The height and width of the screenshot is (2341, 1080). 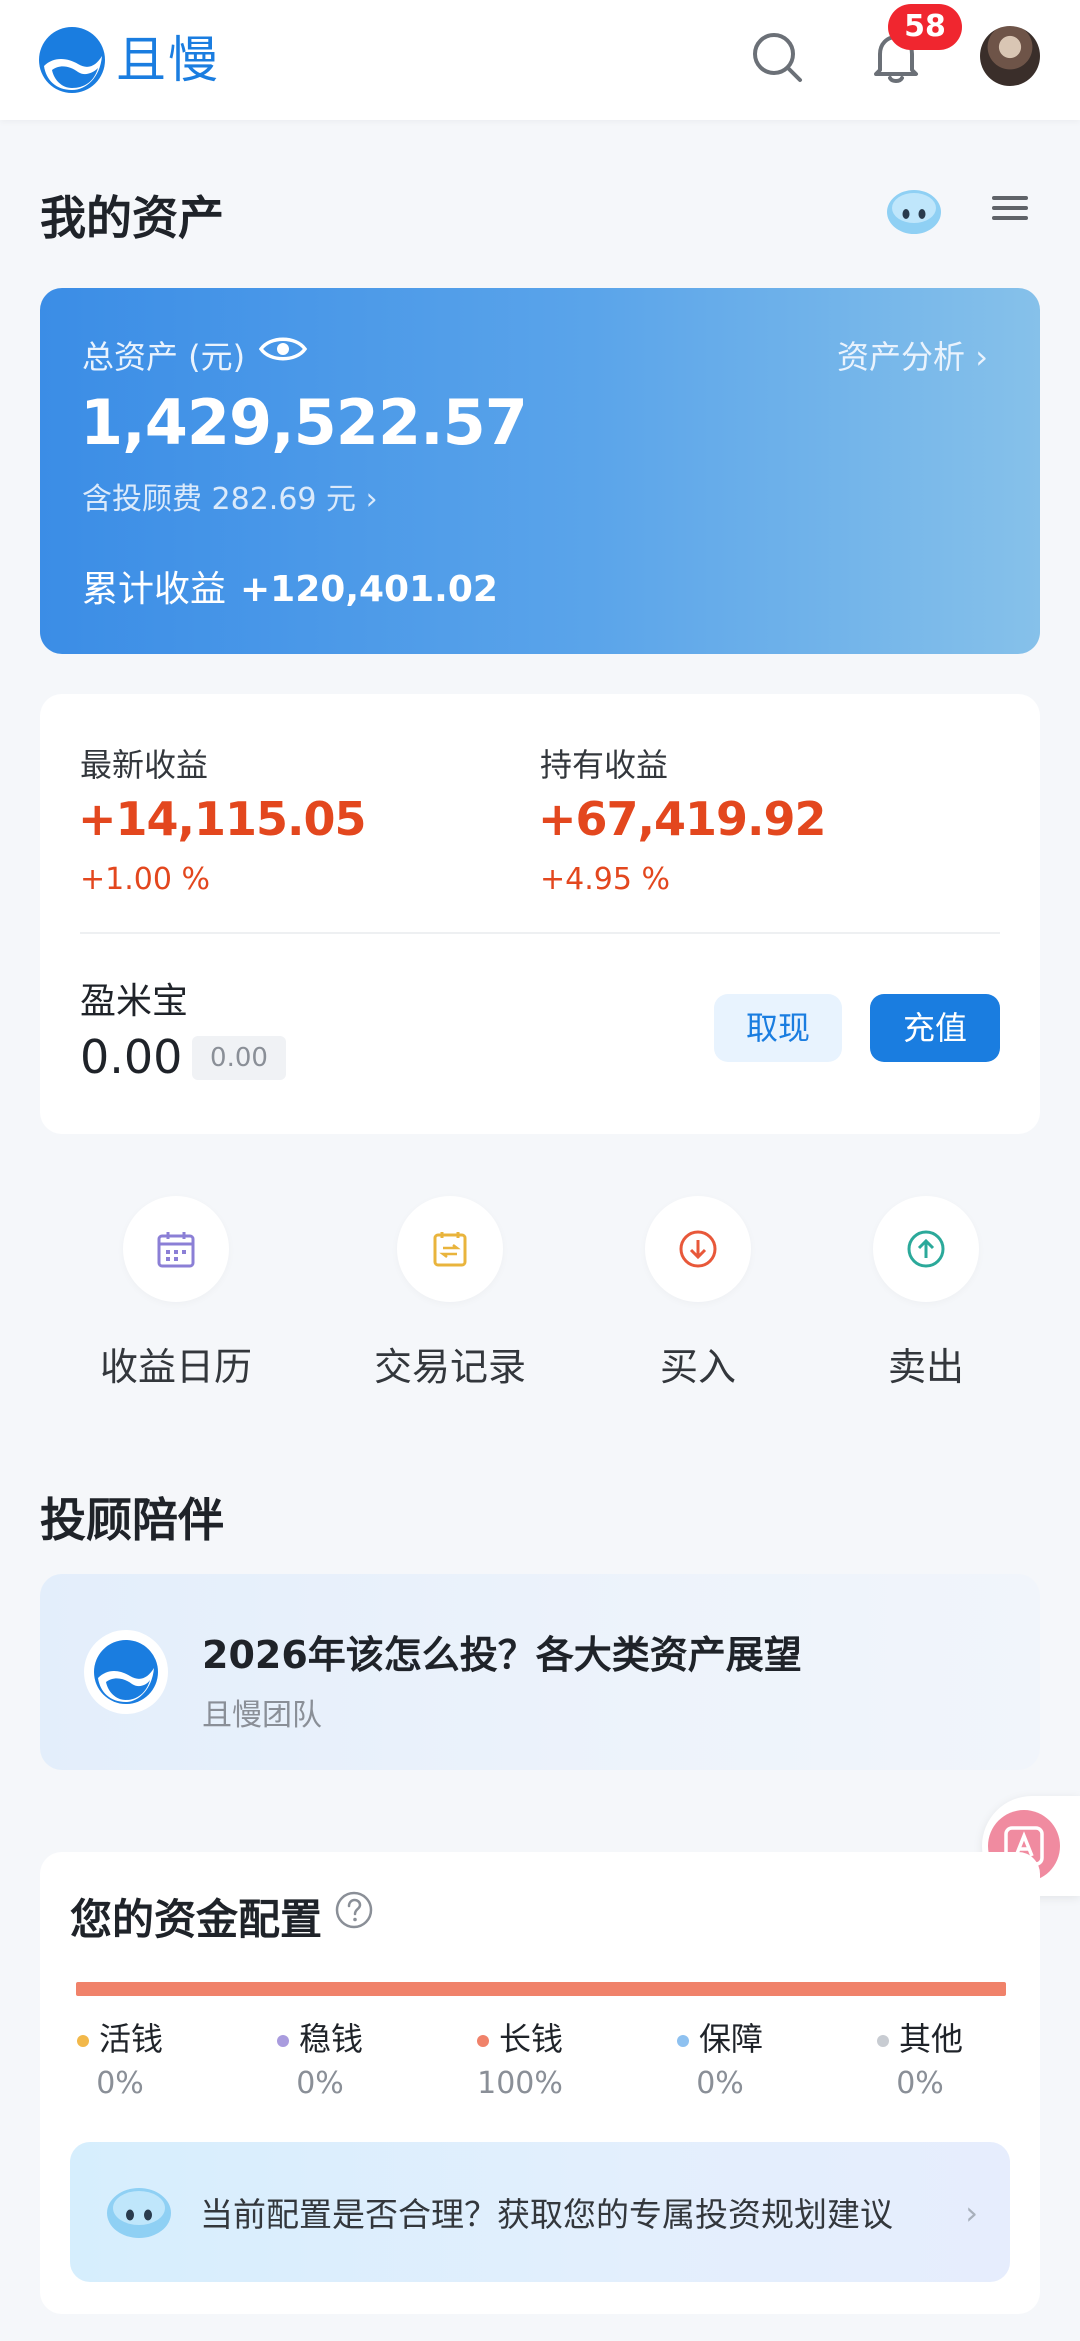 I want to click on upload-arrow-icon, so click(x=926, y=1249).